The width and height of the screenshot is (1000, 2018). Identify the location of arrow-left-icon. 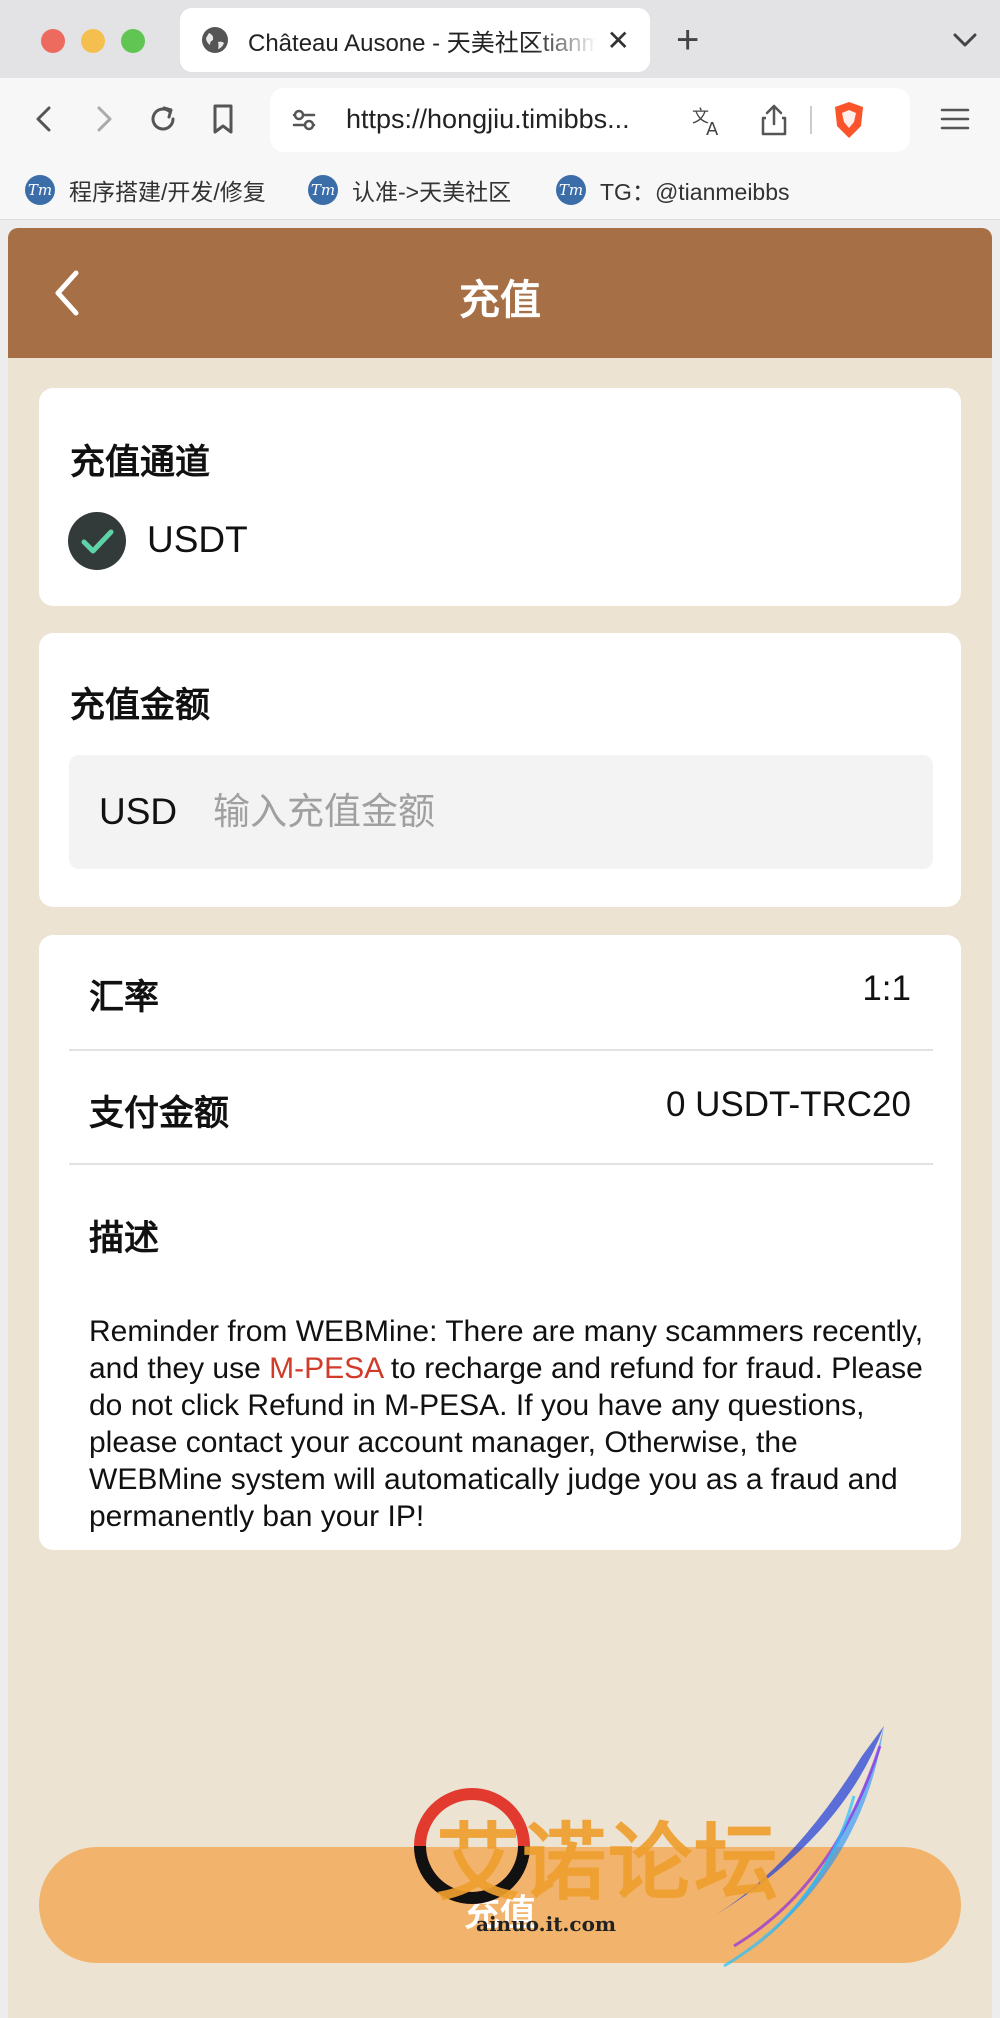
(43, 119).